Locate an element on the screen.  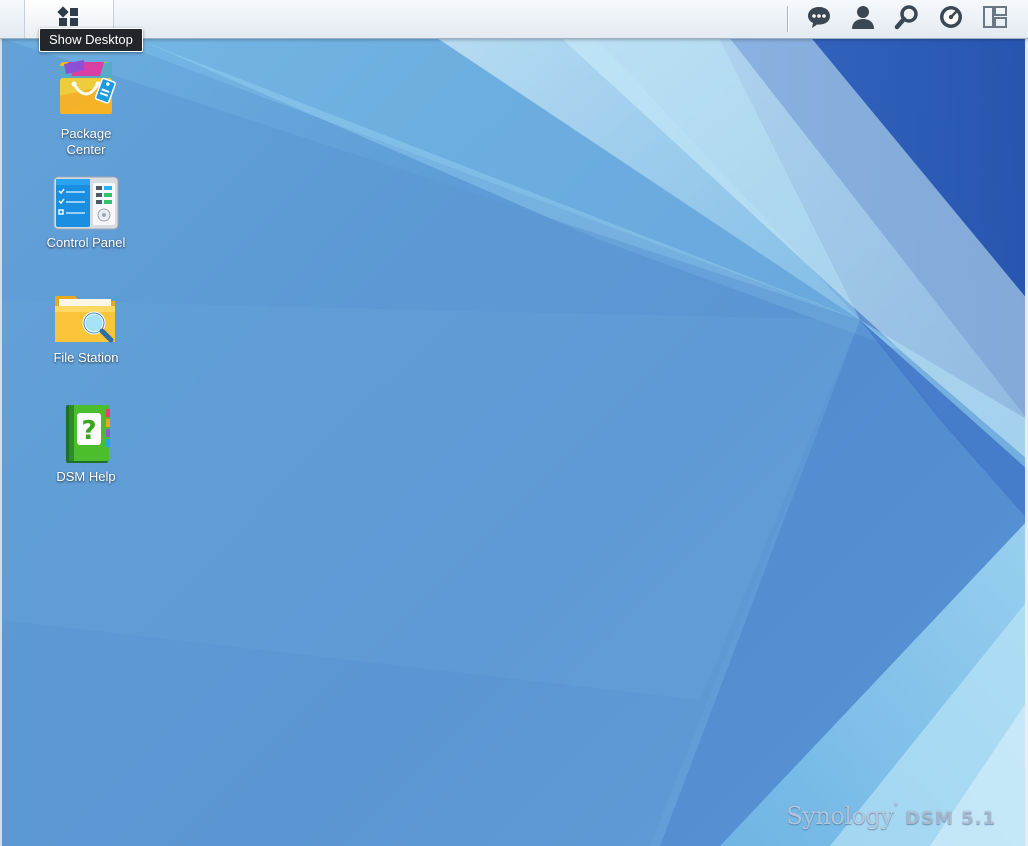
dsm-help-icon: ? is located at coordinates (86, 434).